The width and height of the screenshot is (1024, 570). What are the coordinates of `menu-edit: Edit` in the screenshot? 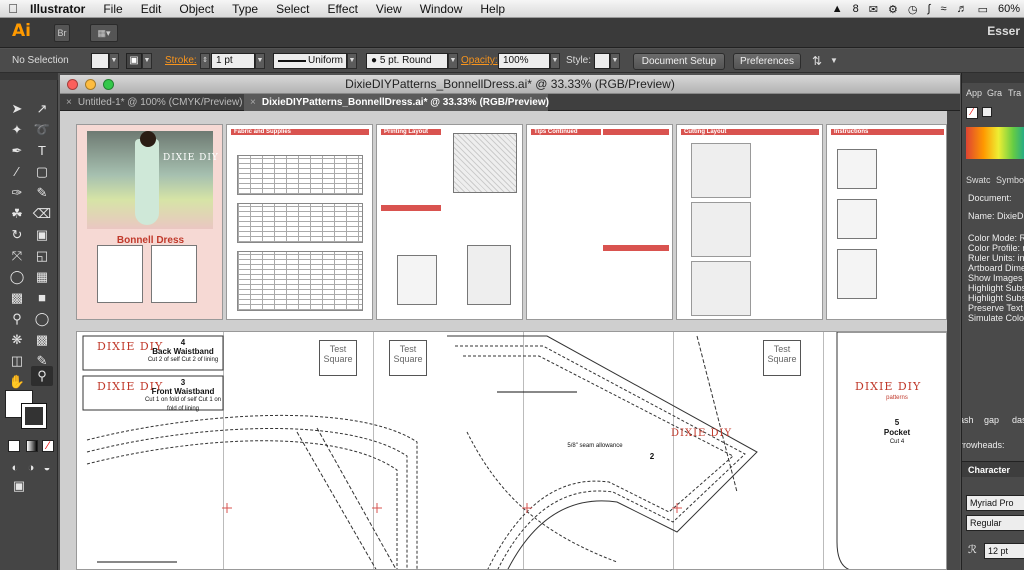 It's located at (151, 9).